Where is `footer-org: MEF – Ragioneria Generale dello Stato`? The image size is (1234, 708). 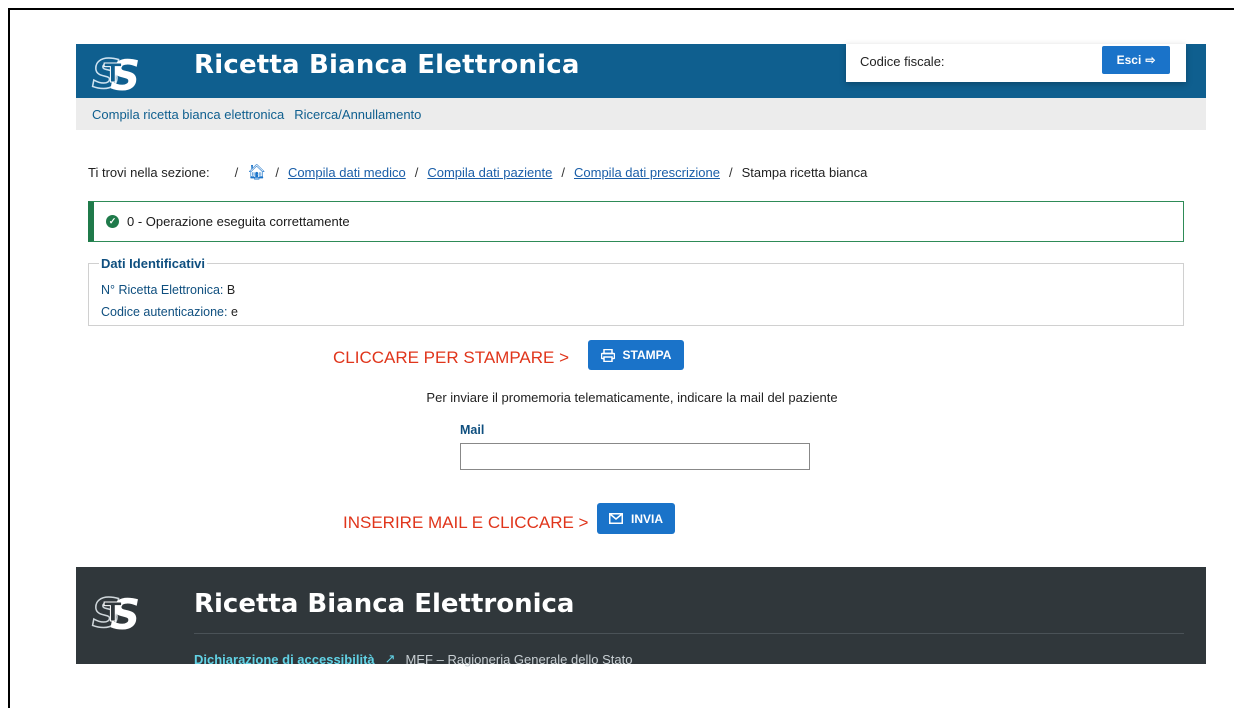
footer-org: MEF – Ragioneria Generale dello Stato is located at coordinates (519, 659).